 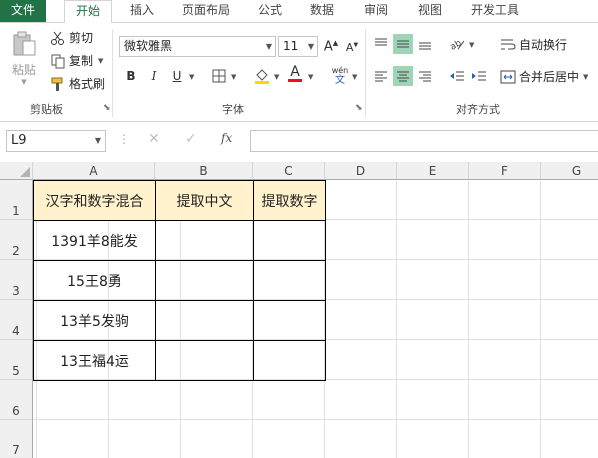 I want to click on cell-c3, so click(x=289, y=280).